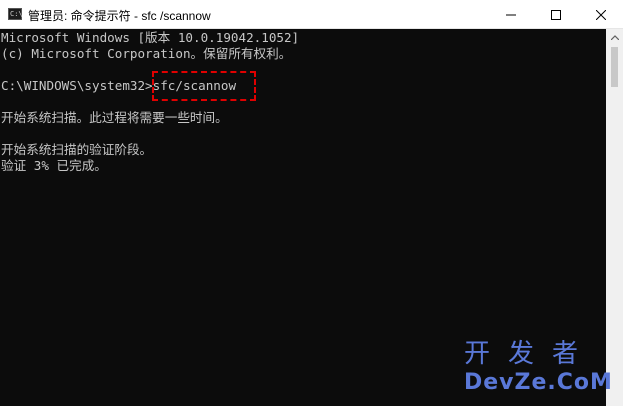 This screenshot has width=623, height=406. I want to click on minimize-button, so click(510, 14).